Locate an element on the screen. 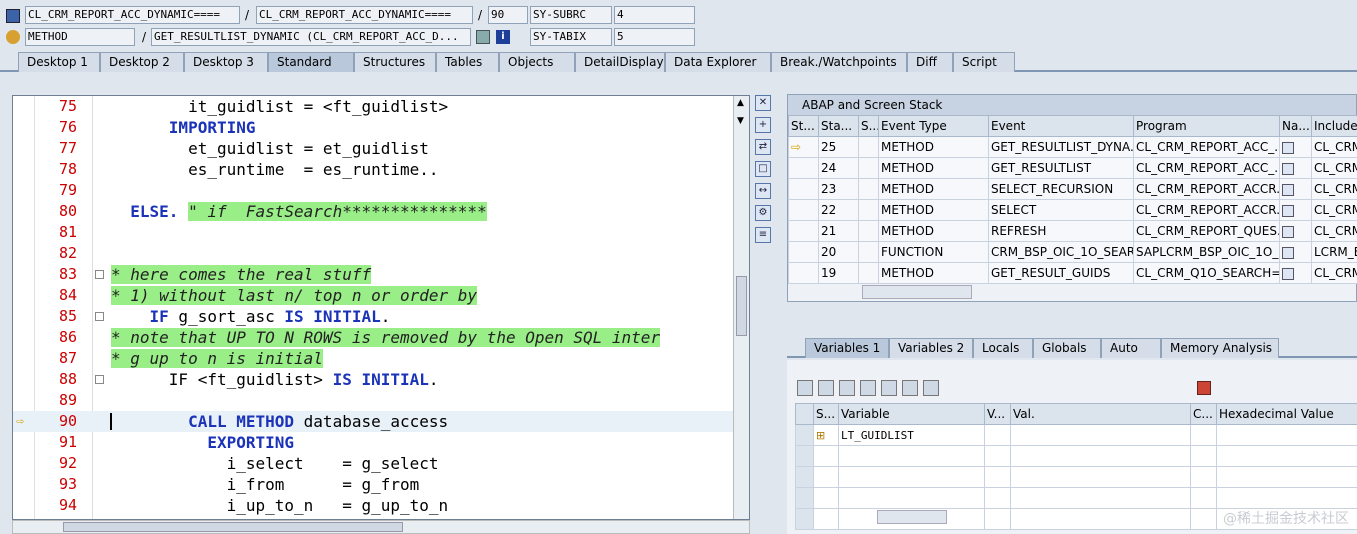  stack-column-header: Event is located at coordinates (1061, 126).